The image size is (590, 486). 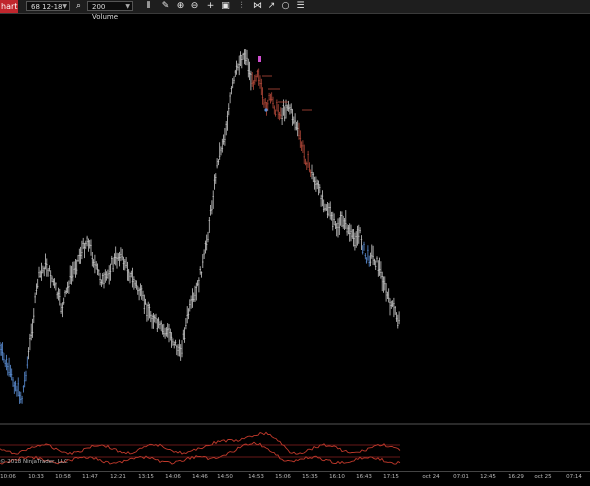 I want to click on x-tick-label: 10:58, so click(x=63, y=477).